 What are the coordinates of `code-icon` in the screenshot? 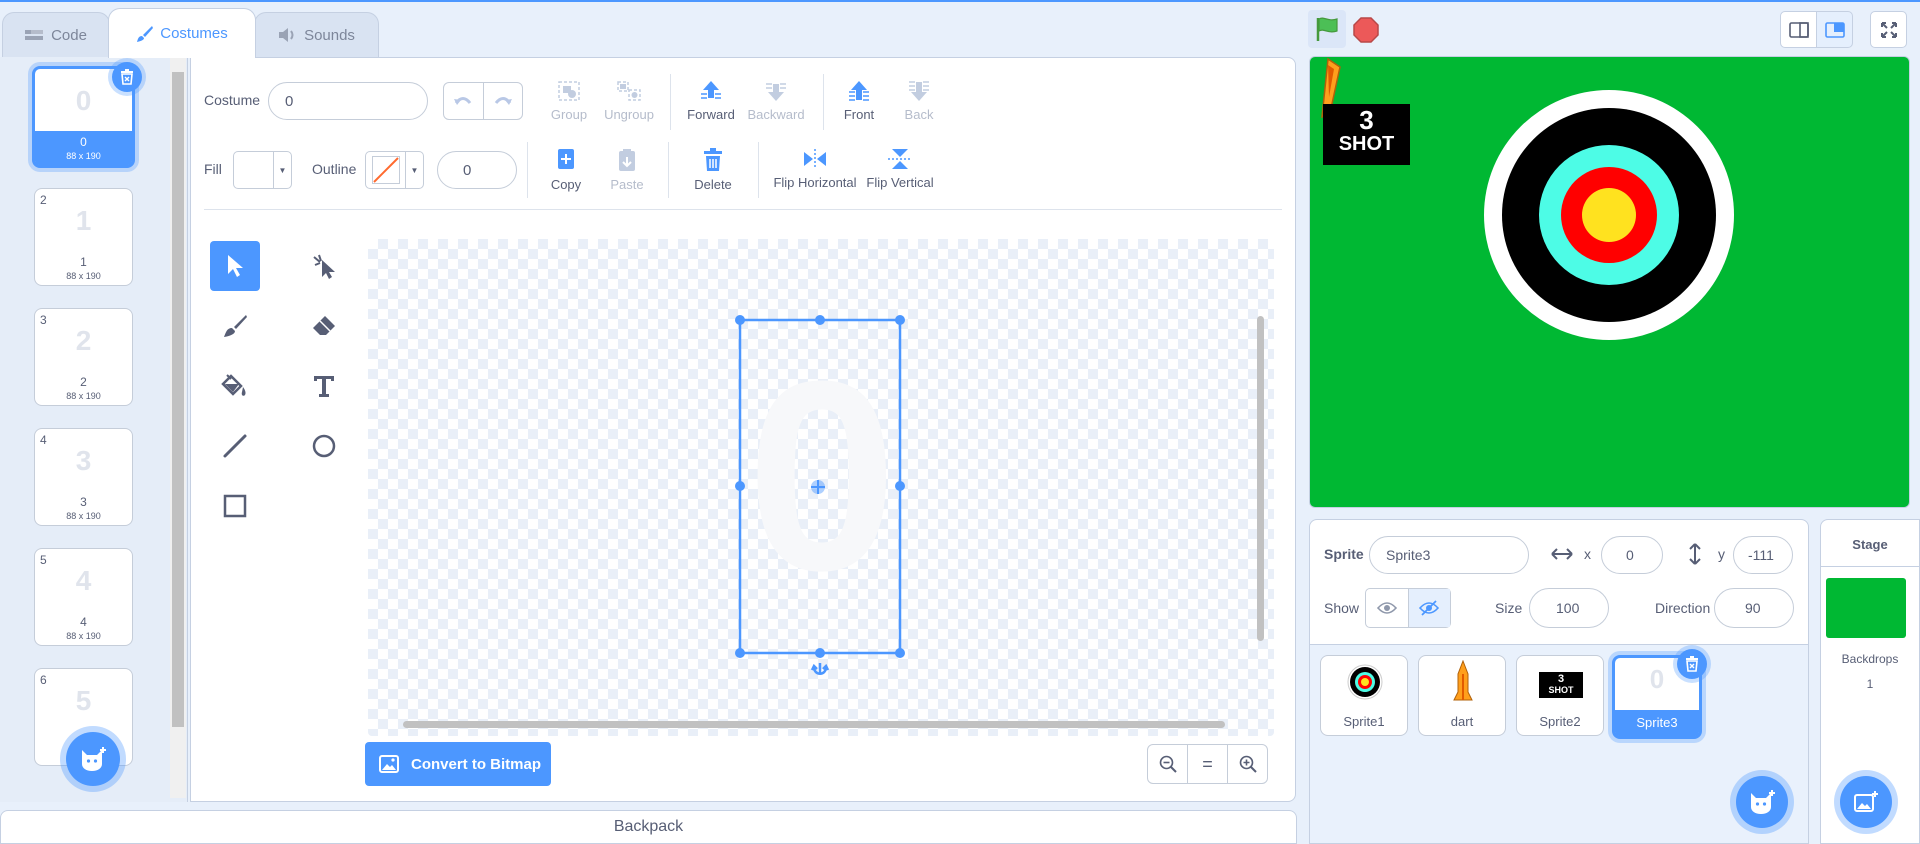 It's located at (34, 35).